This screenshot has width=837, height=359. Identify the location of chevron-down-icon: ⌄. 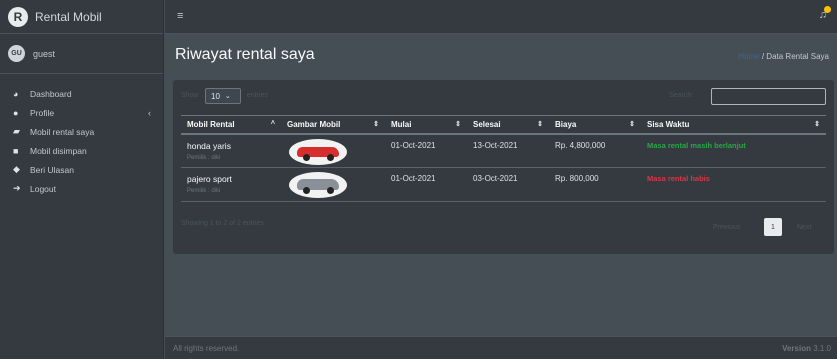
(227, 96).